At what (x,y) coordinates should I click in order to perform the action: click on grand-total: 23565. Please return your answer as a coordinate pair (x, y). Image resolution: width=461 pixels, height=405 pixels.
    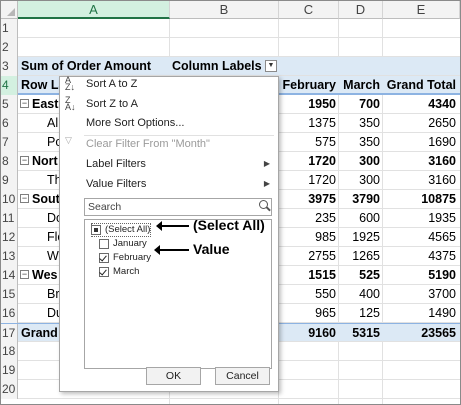
    Looking at the image, I should click on (438, 333).